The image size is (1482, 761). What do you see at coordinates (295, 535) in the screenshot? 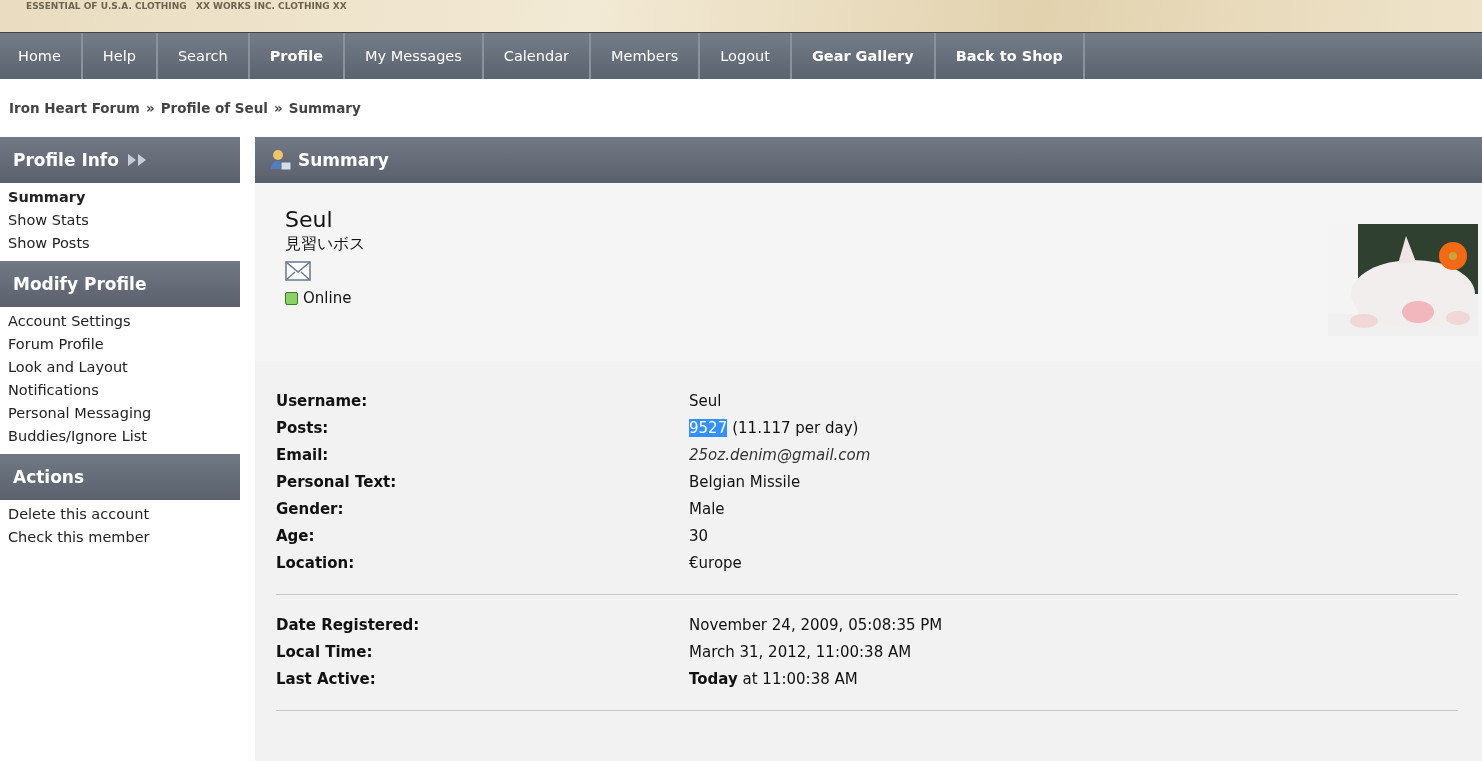
I see `field-label: Age:` at bounding box center [295, 535].